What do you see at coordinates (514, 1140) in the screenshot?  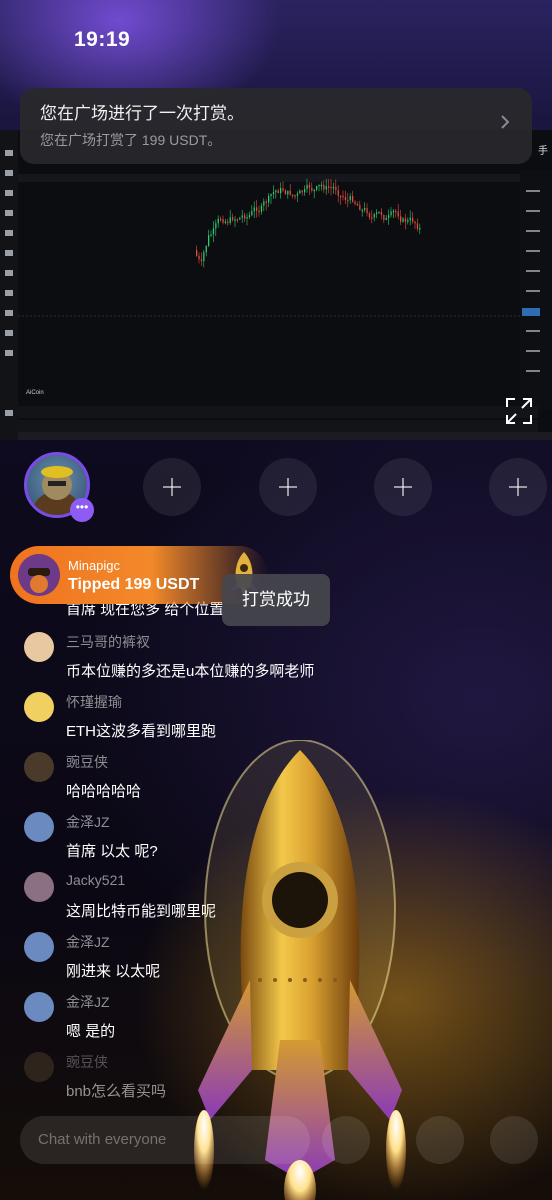 I see `more-button` at bounding box center [514, 1140].